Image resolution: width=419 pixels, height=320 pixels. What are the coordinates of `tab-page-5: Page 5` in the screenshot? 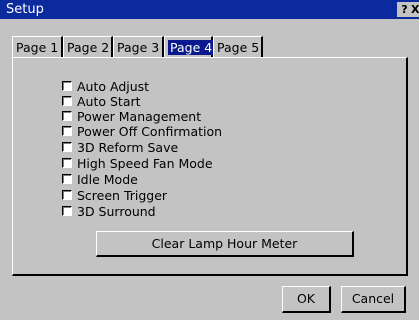 It's located at (238, 46).